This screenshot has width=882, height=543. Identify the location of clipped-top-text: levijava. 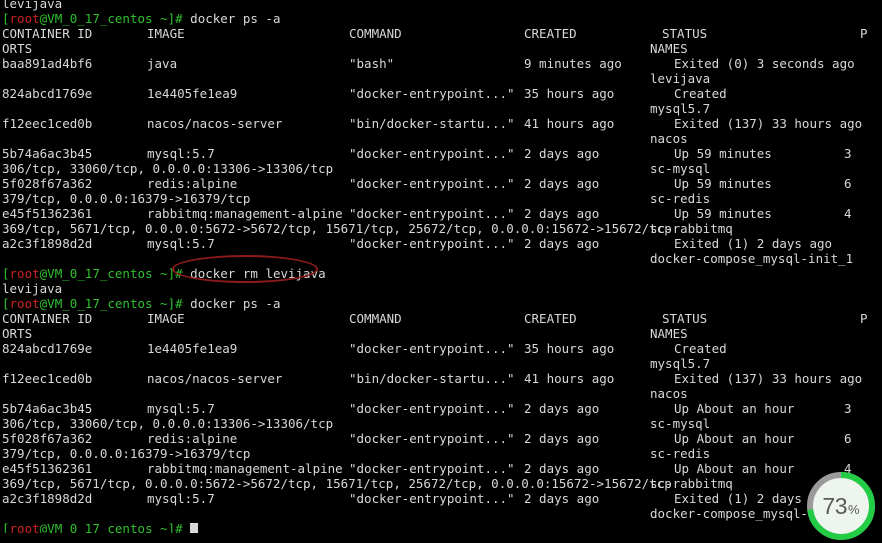
(32, 5).